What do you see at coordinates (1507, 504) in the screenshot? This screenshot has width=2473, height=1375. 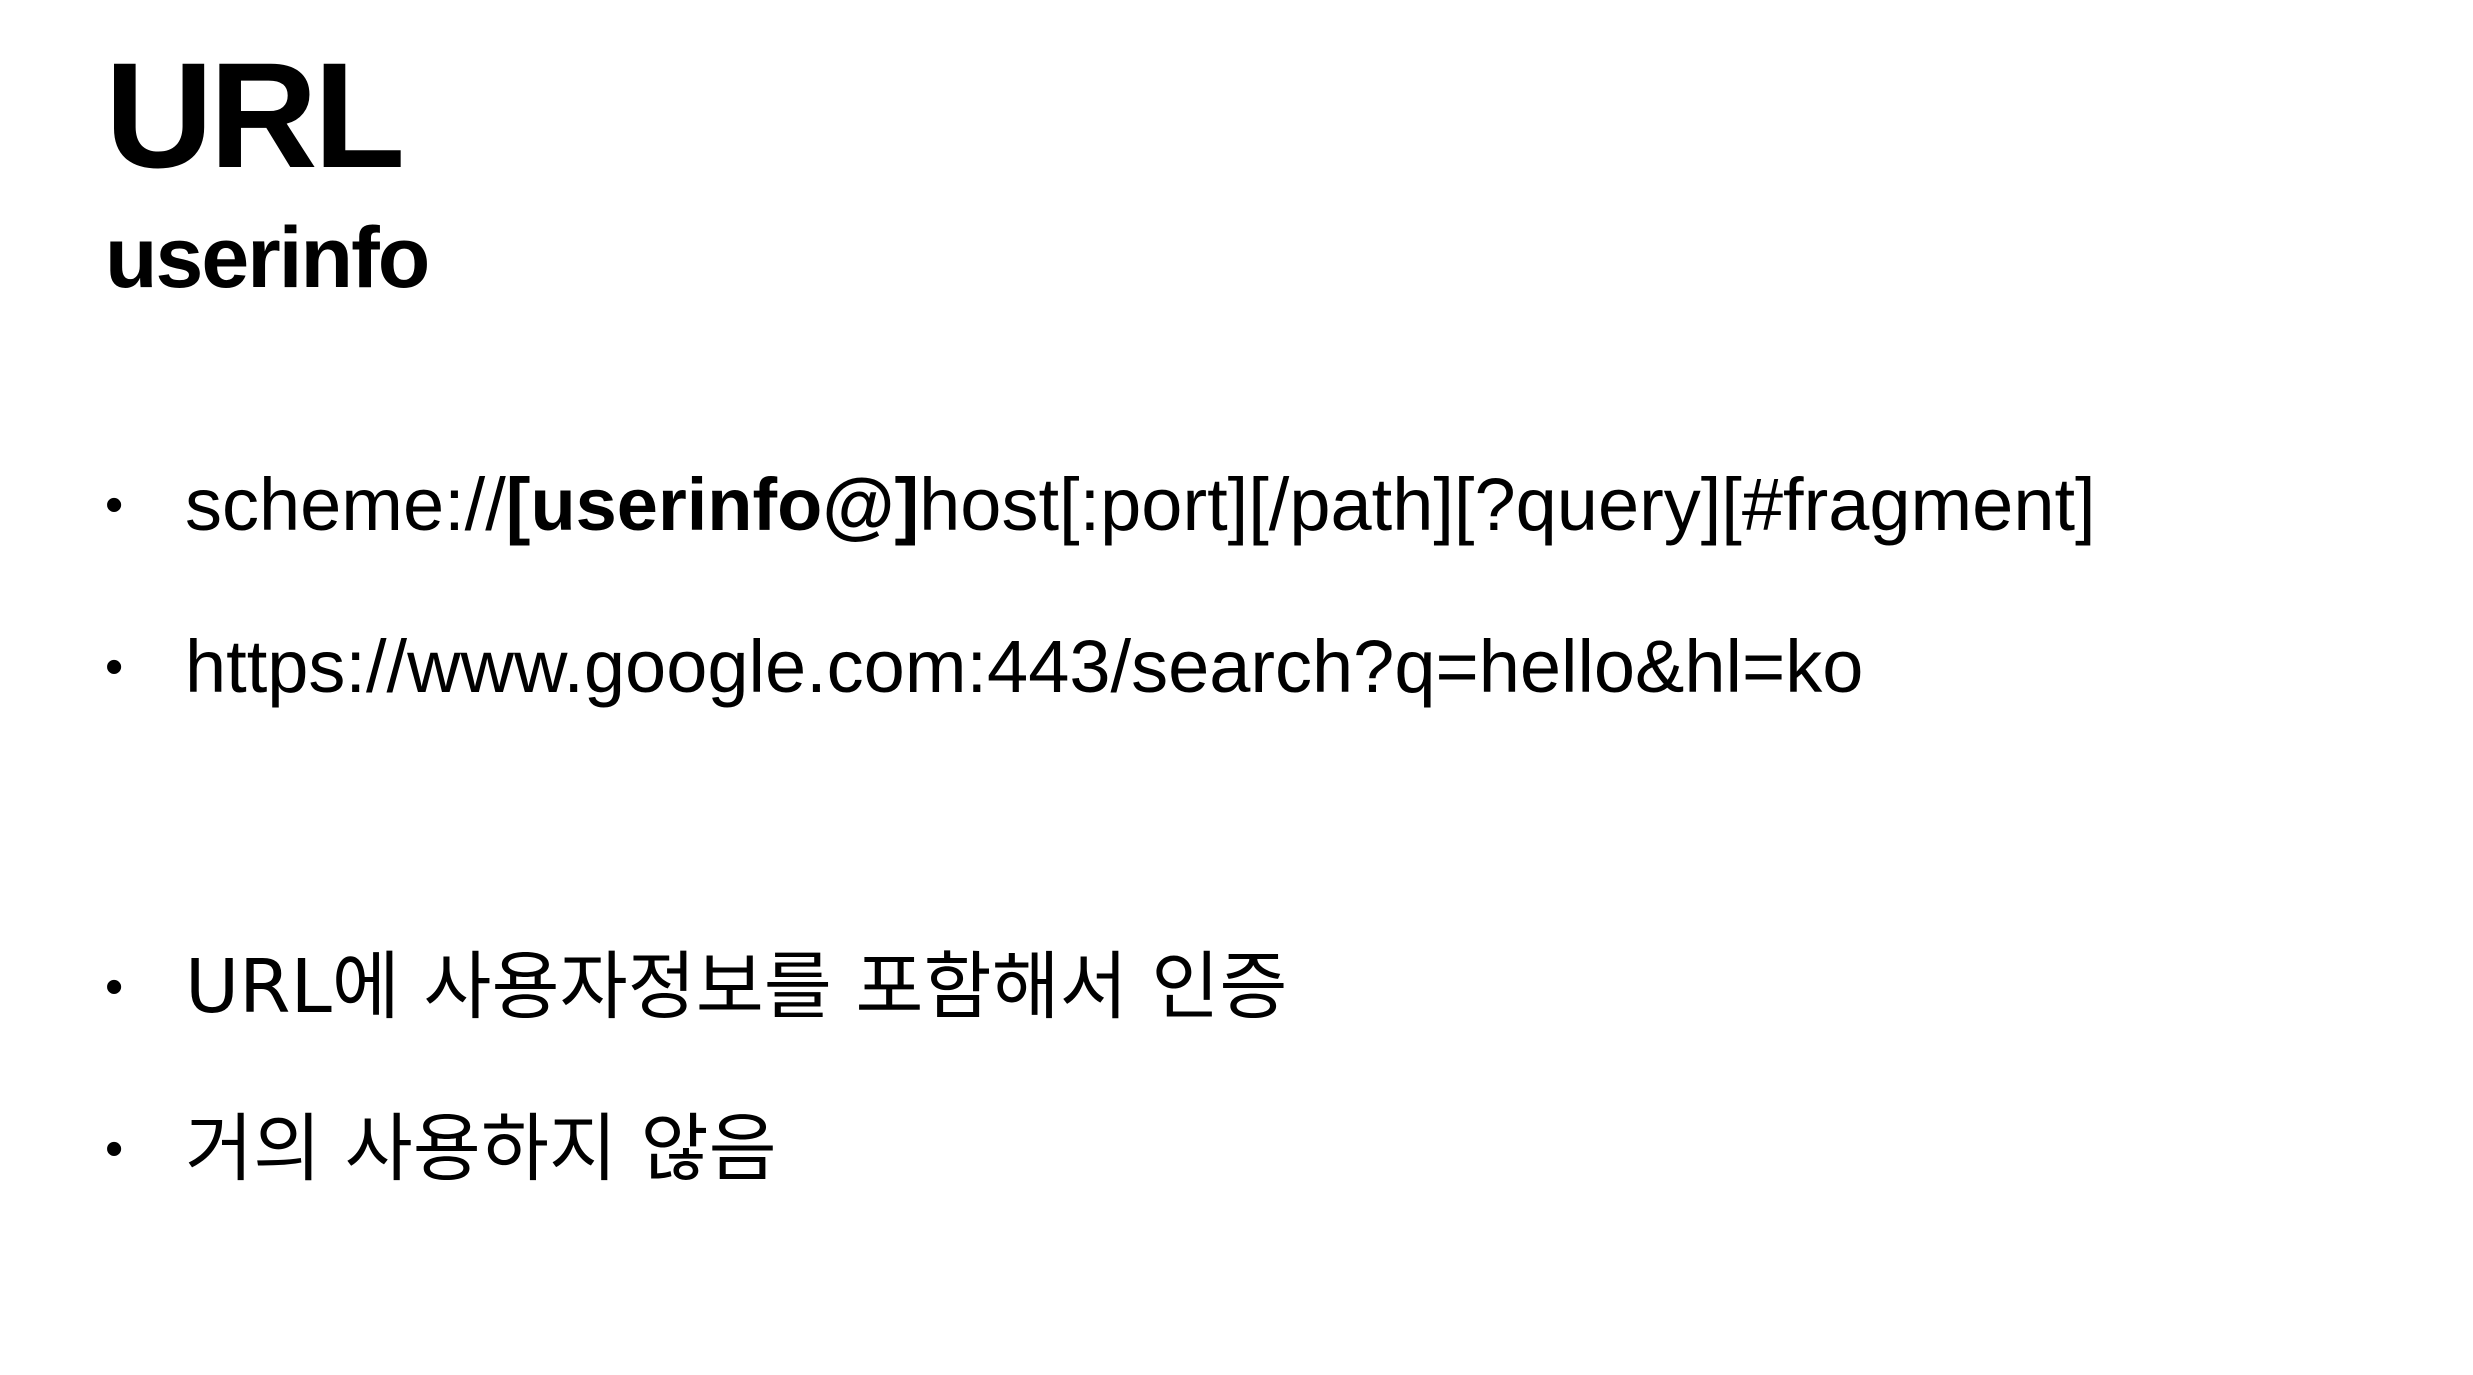 I see `syntax-suffix: host[:port][/path][?query][#fragment]` at bounding box center [1507, 504].